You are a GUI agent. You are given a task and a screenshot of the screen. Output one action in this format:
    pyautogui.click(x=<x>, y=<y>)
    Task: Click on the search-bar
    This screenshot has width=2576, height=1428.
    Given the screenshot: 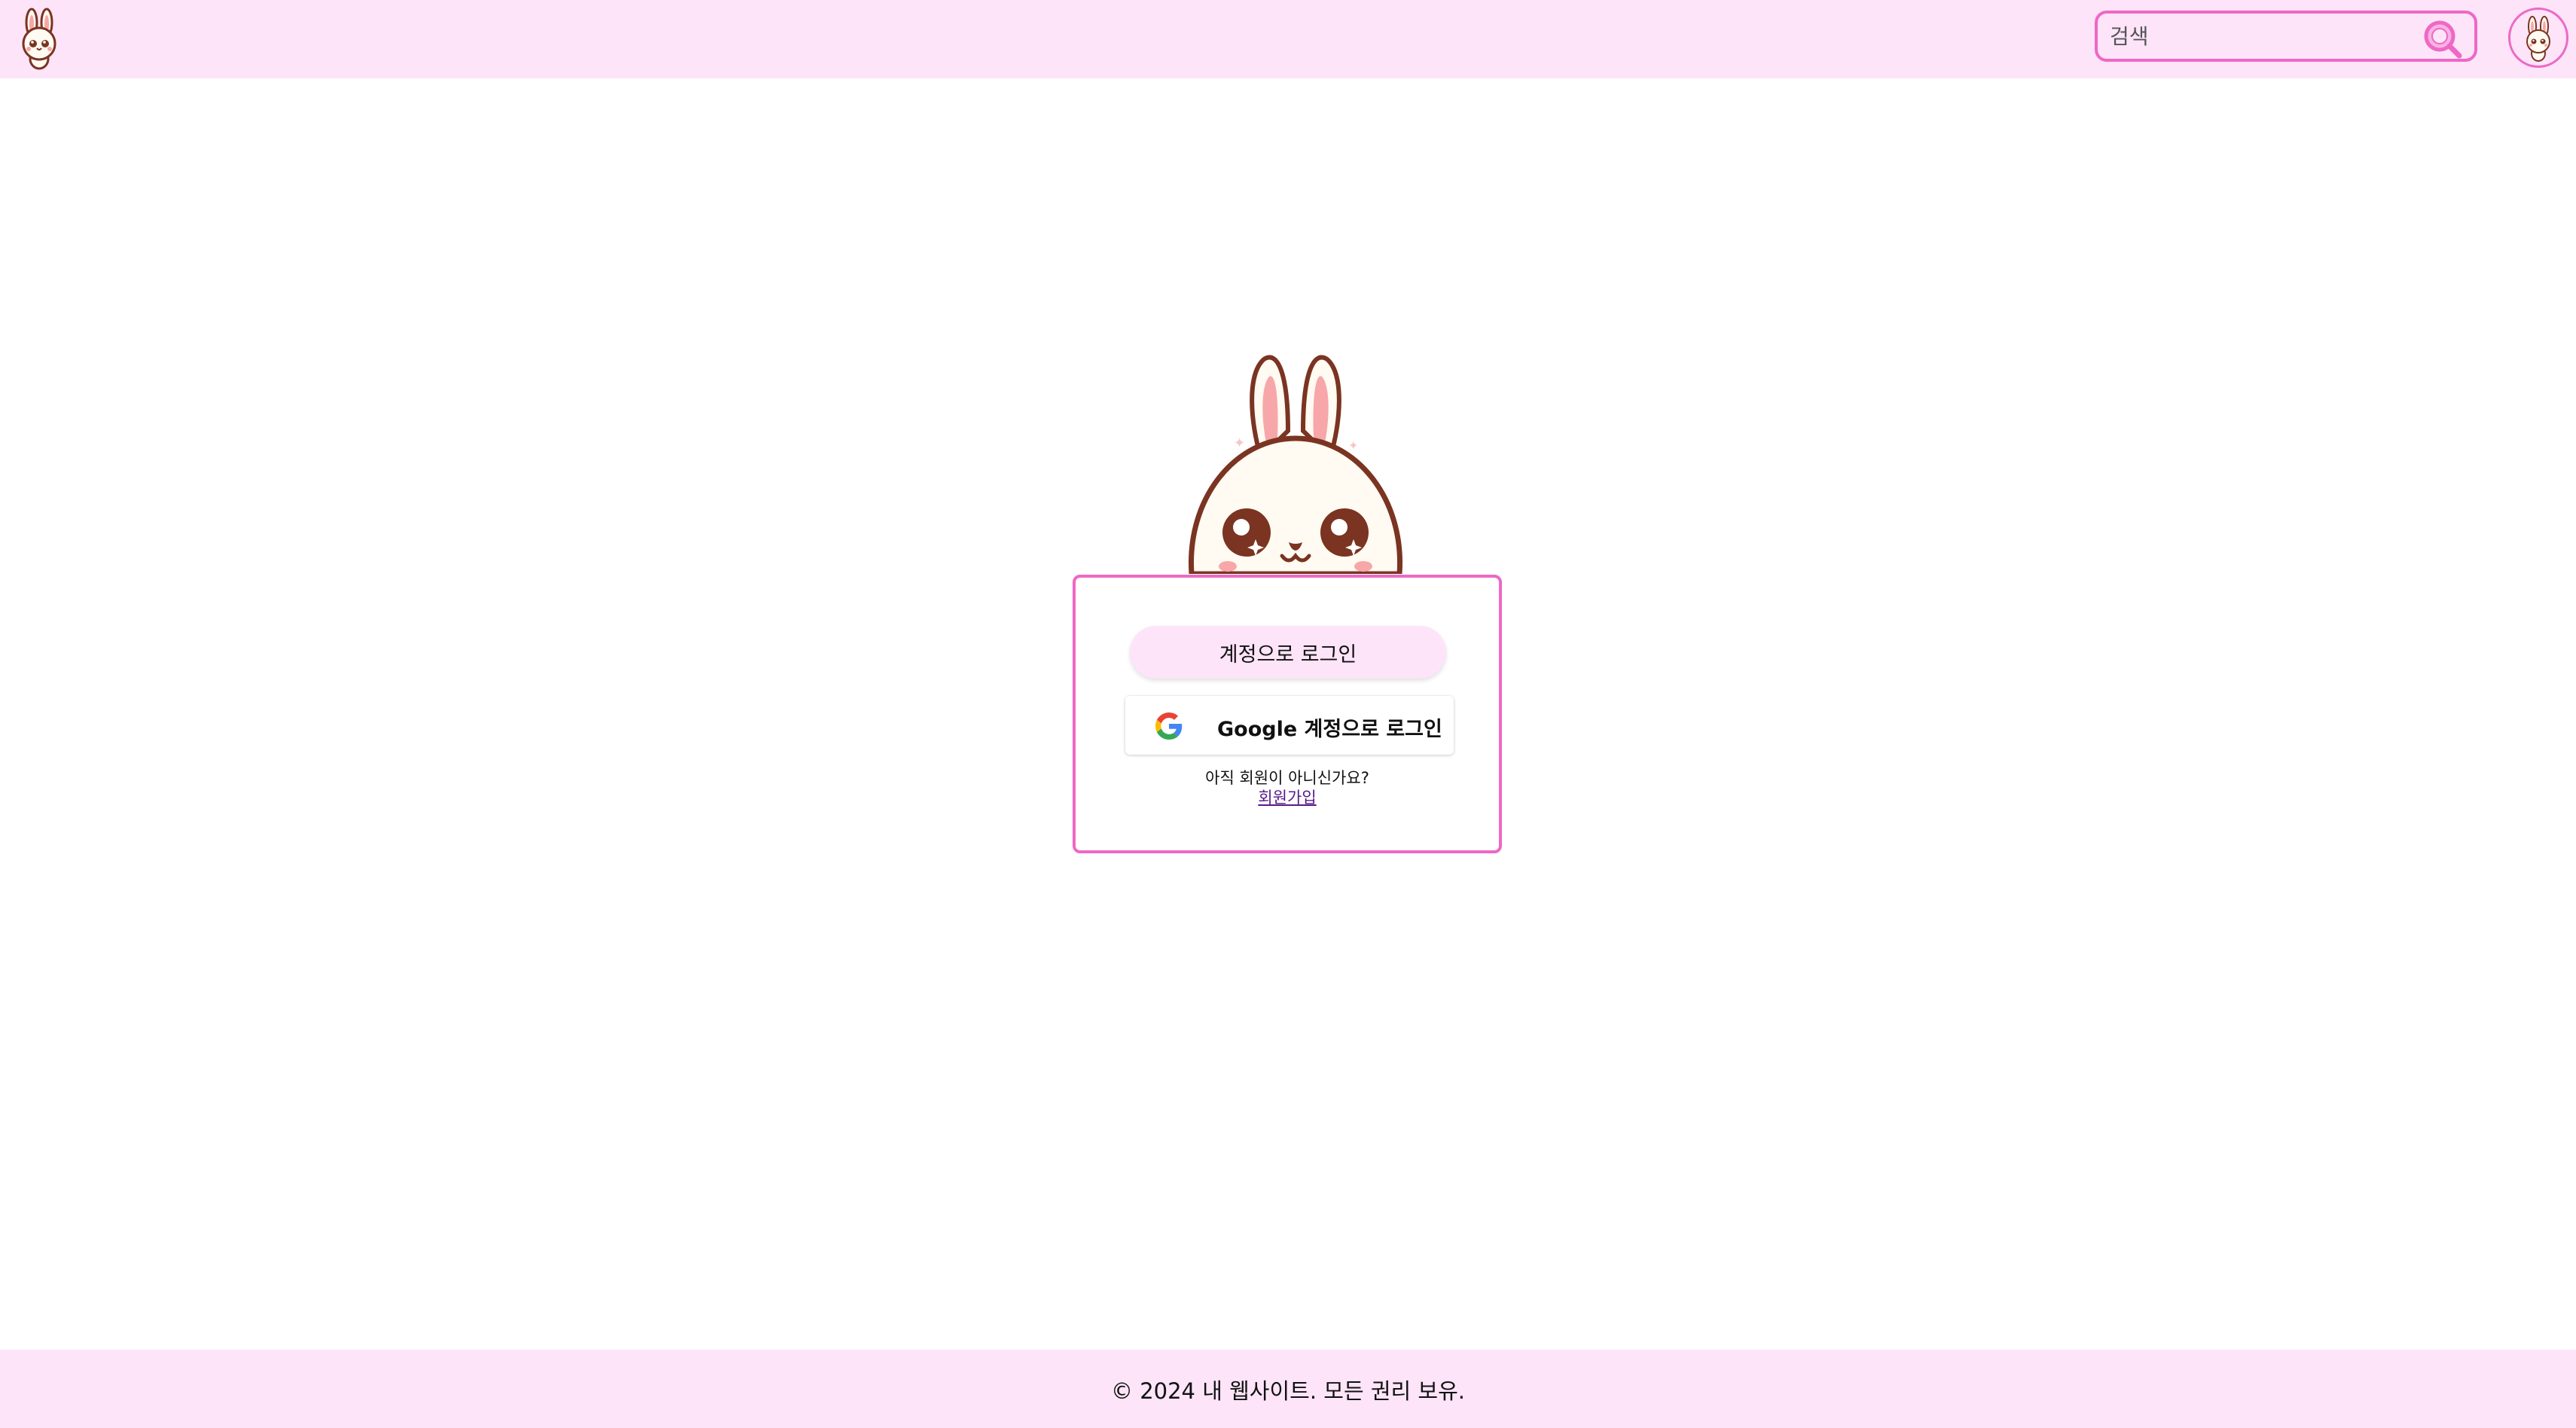 What is the action you would take?
    pyautogui.click(x=2286, y=36)
    